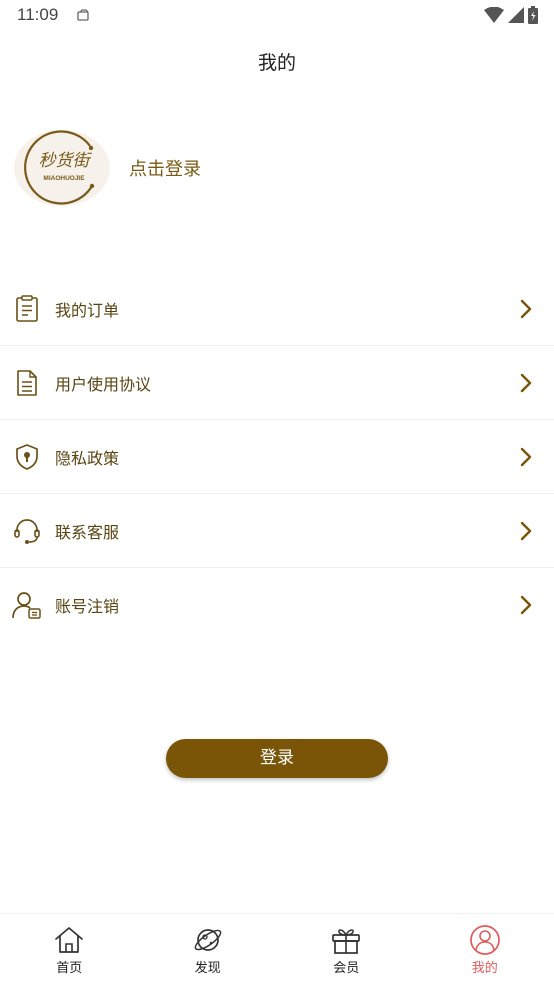 The width and height of the screenshot is (554, 984). Describe the element at coordinates (346, 940) in the screenshot. I see `gift-icon` at that location.